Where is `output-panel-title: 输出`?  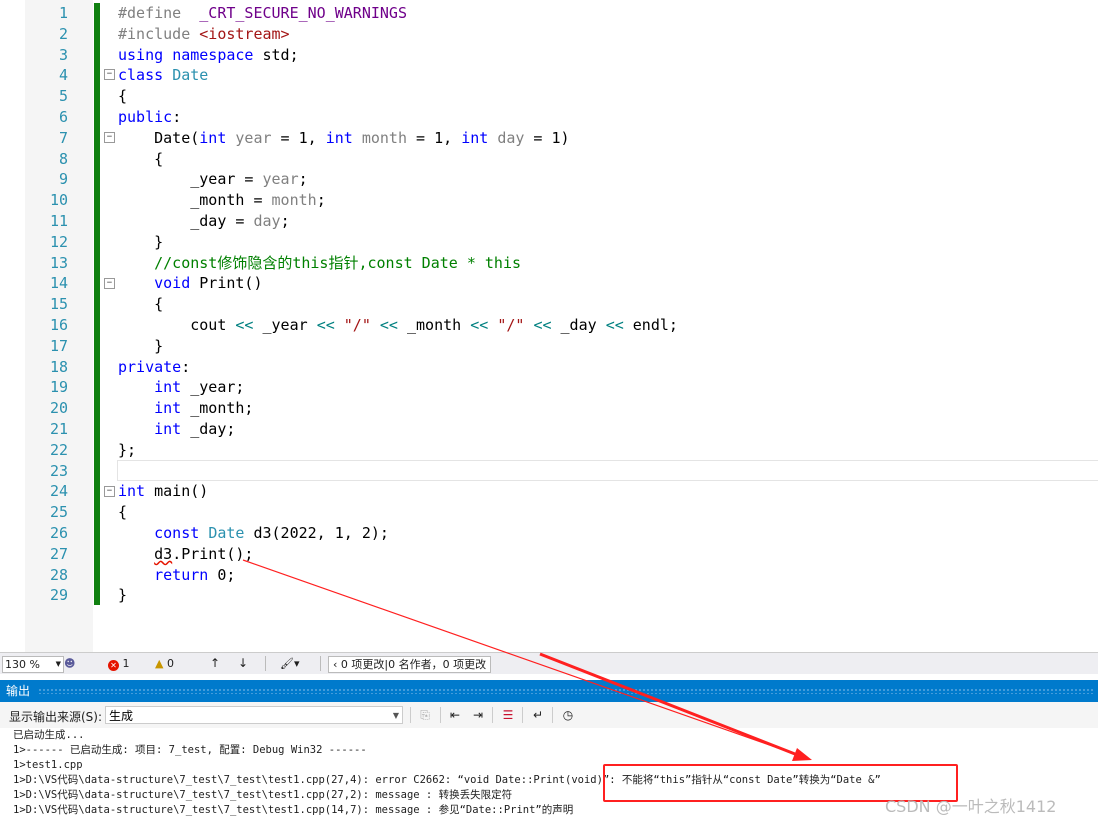 output-panel-title: 输出 is located at coordinates (18, 691).